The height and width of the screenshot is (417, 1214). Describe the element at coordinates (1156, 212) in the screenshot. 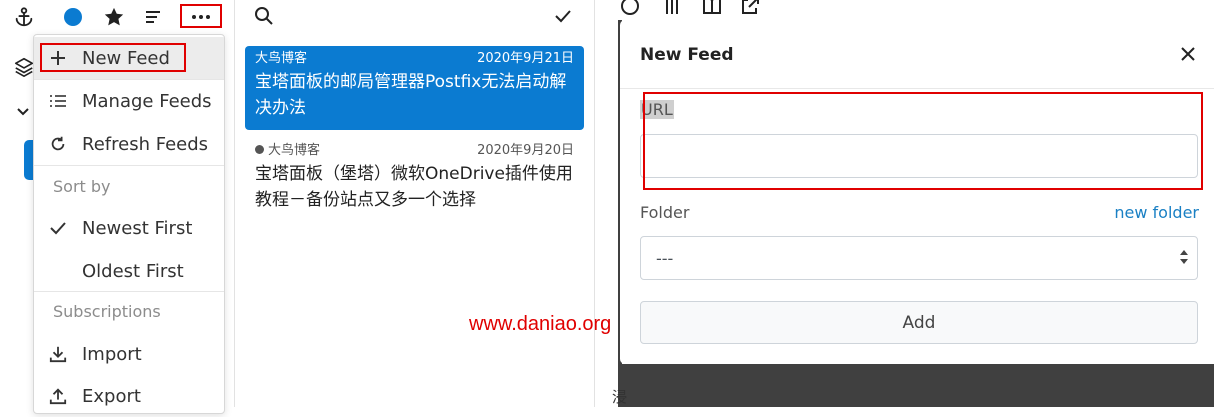

I see `new-folder-link: new folder` at that location.